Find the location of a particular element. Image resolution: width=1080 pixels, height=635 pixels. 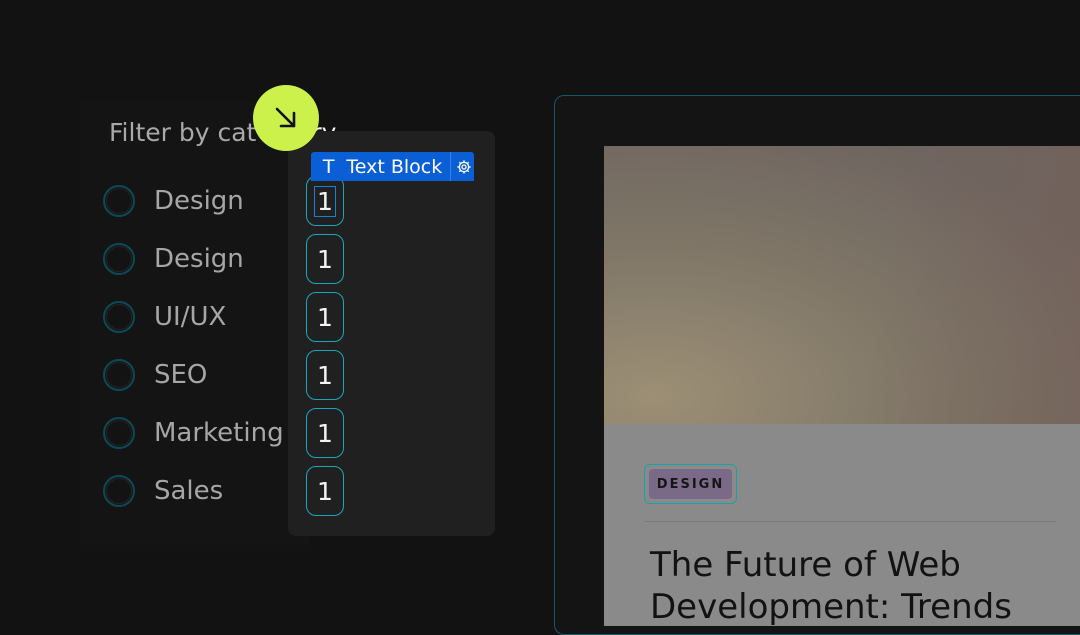

category-option-sales: Sales is located at coordinates (163, 491).